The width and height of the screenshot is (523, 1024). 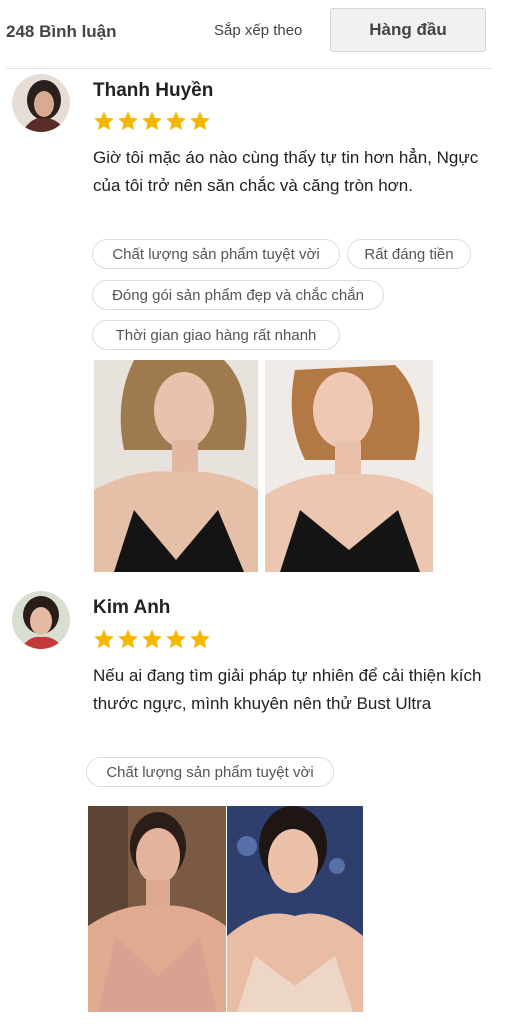 I want to click on review-tag: Rất đáng tiền, so click(x=409, y=254).